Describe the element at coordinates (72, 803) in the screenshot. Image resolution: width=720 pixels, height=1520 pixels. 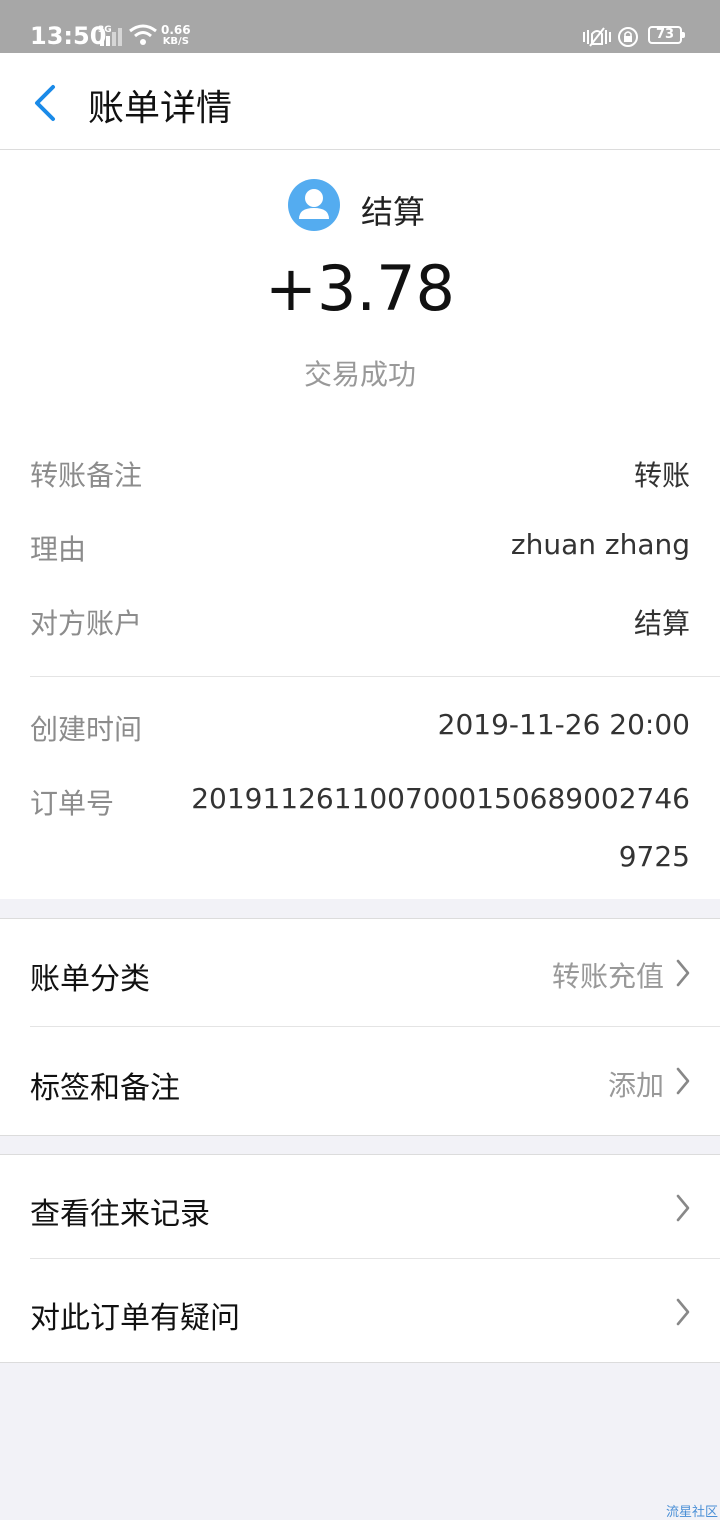
I see `detail-label: 订单号` at that location.